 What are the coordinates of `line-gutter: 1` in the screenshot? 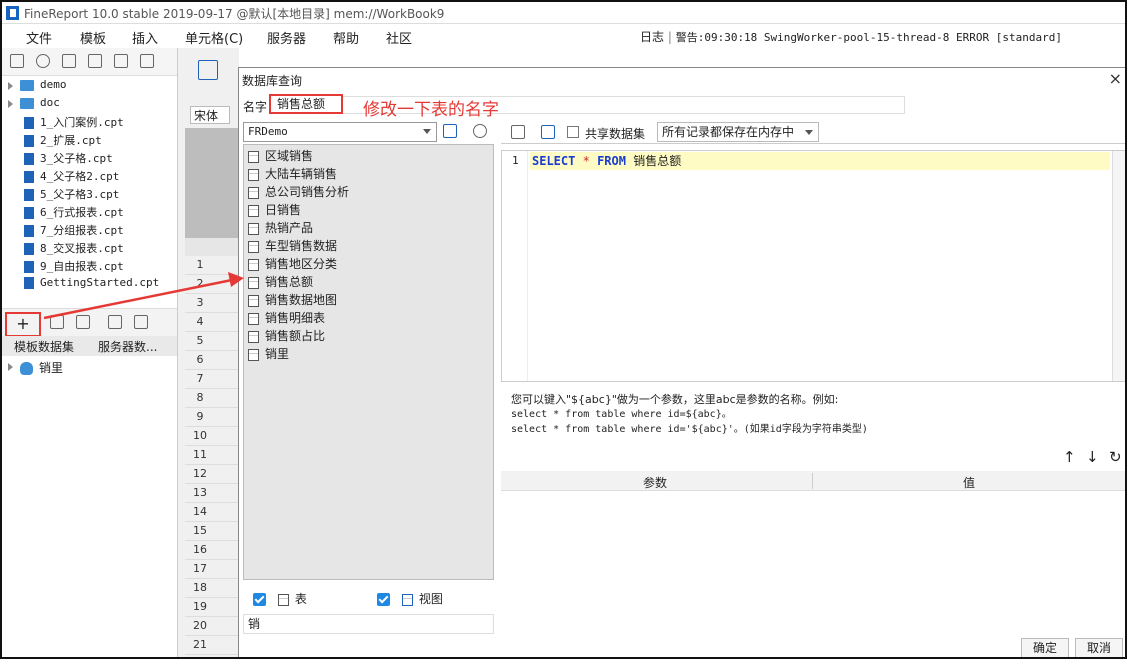 It's located at (515, 266).